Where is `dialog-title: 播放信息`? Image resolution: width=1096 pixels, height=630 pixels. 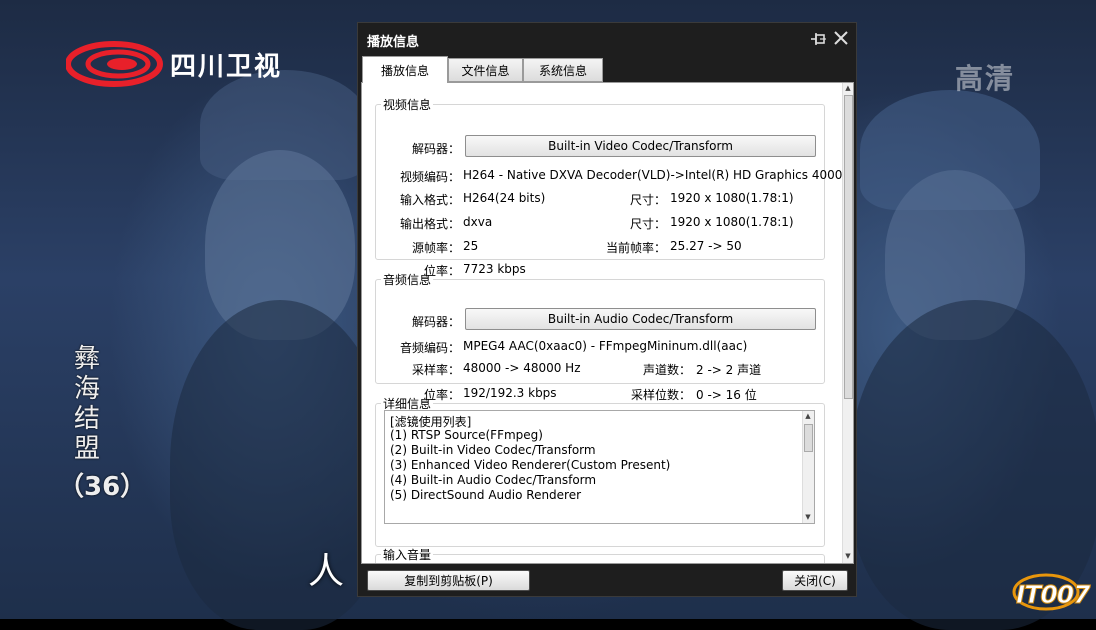
dialog-title: 播放信息 is located at coordinates (393, 42).